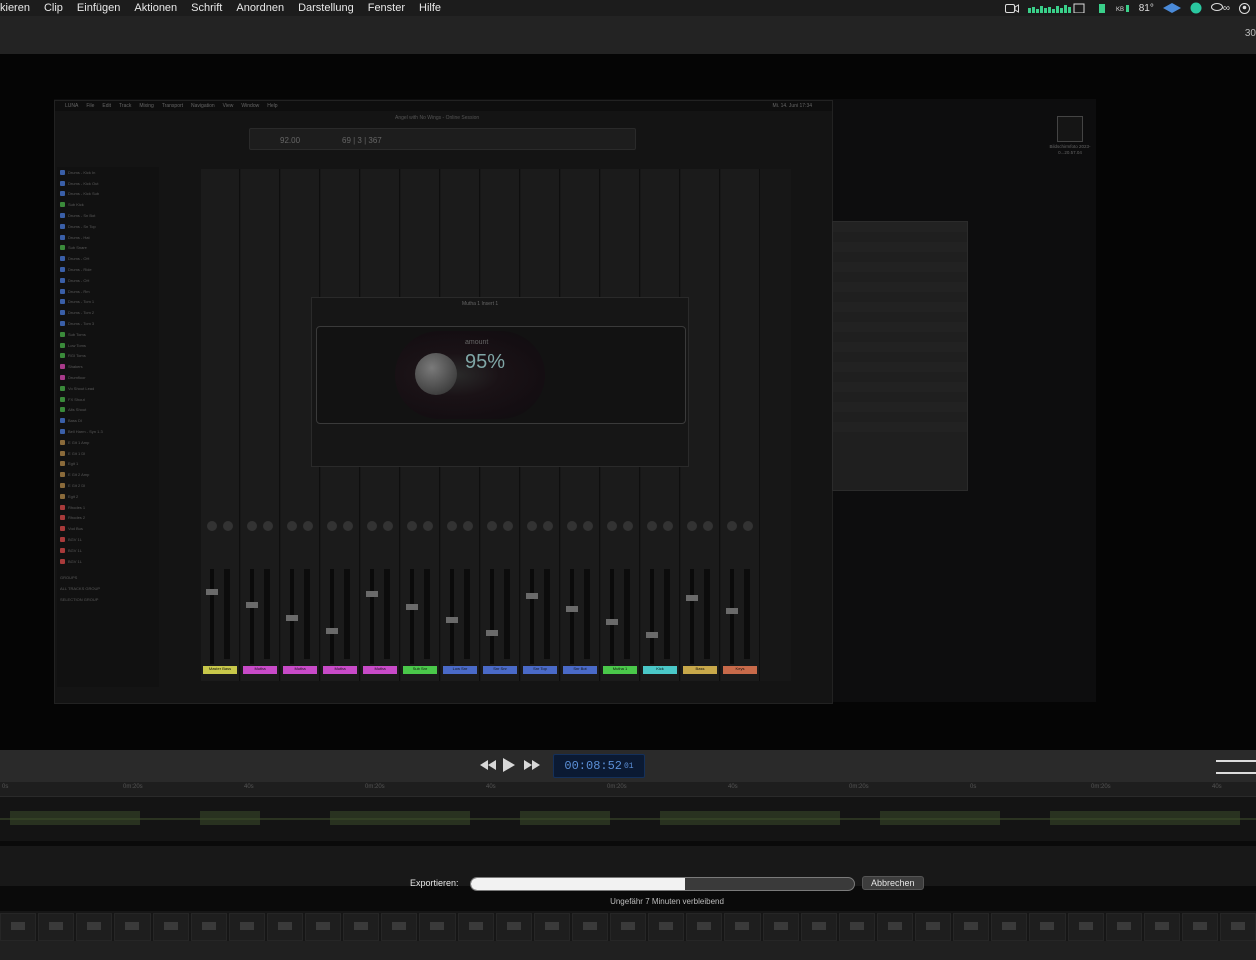  What do you see at coordinates (386, 8) in the screenshot?
I see `menu-item-fenster: Fenster` at bounding box center [386, 8].